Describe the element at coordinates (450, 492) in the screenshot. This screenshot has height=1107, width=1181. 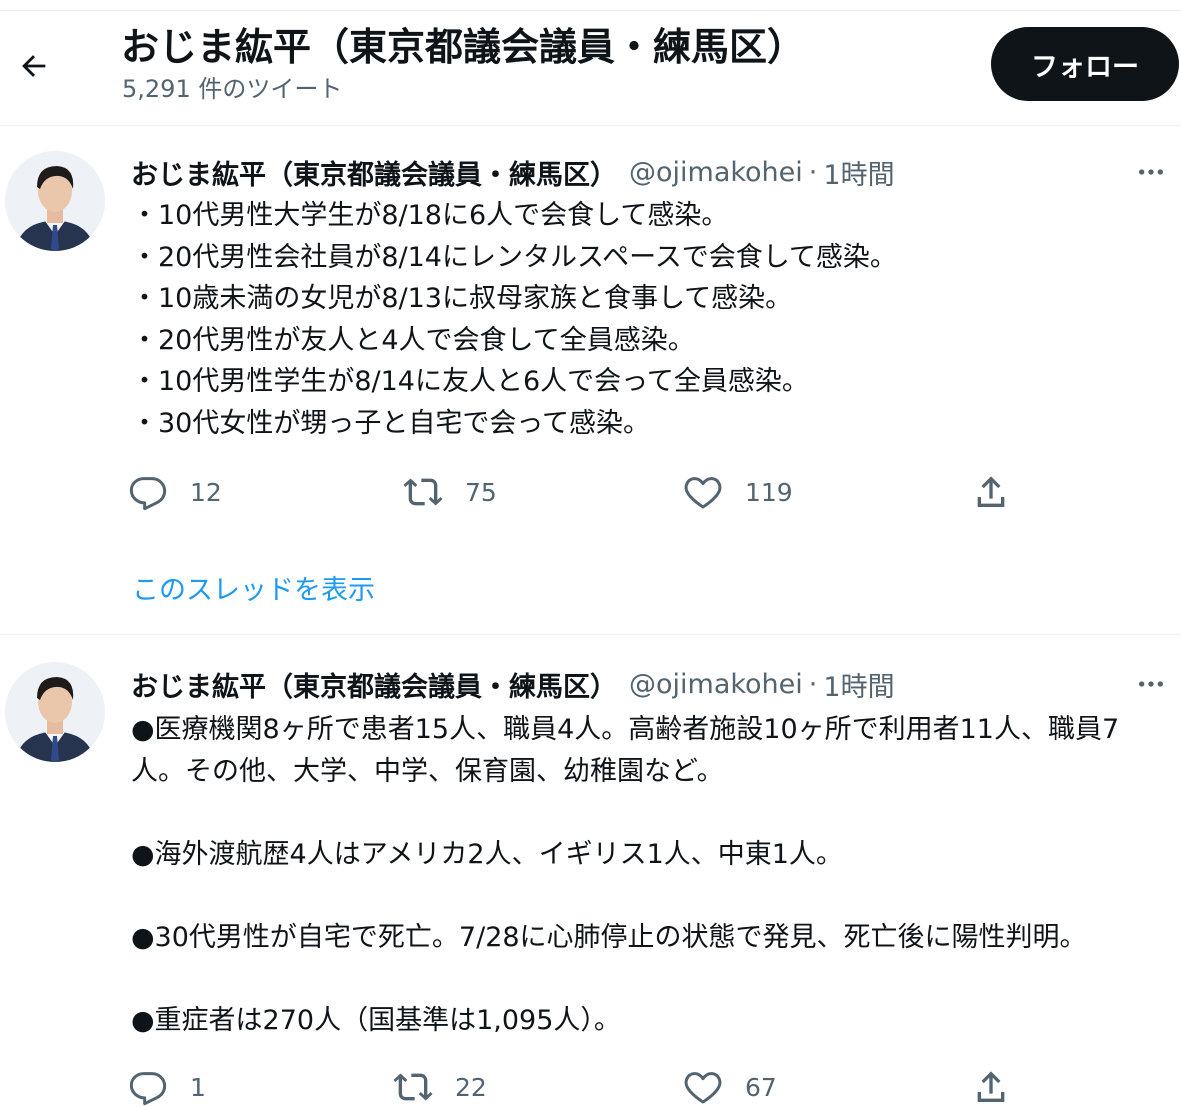
I see `retweet-button: 75` at that location.